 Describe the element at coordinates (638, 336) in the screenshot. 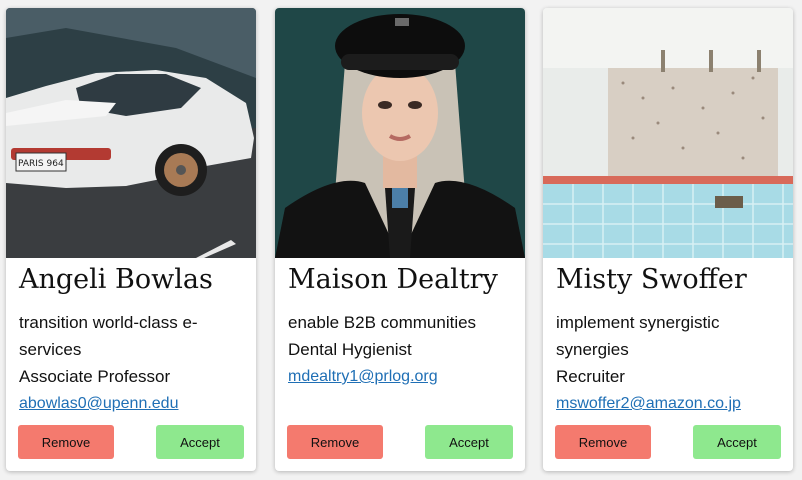

I see `person-description: implement synergistic synergies` at that location.